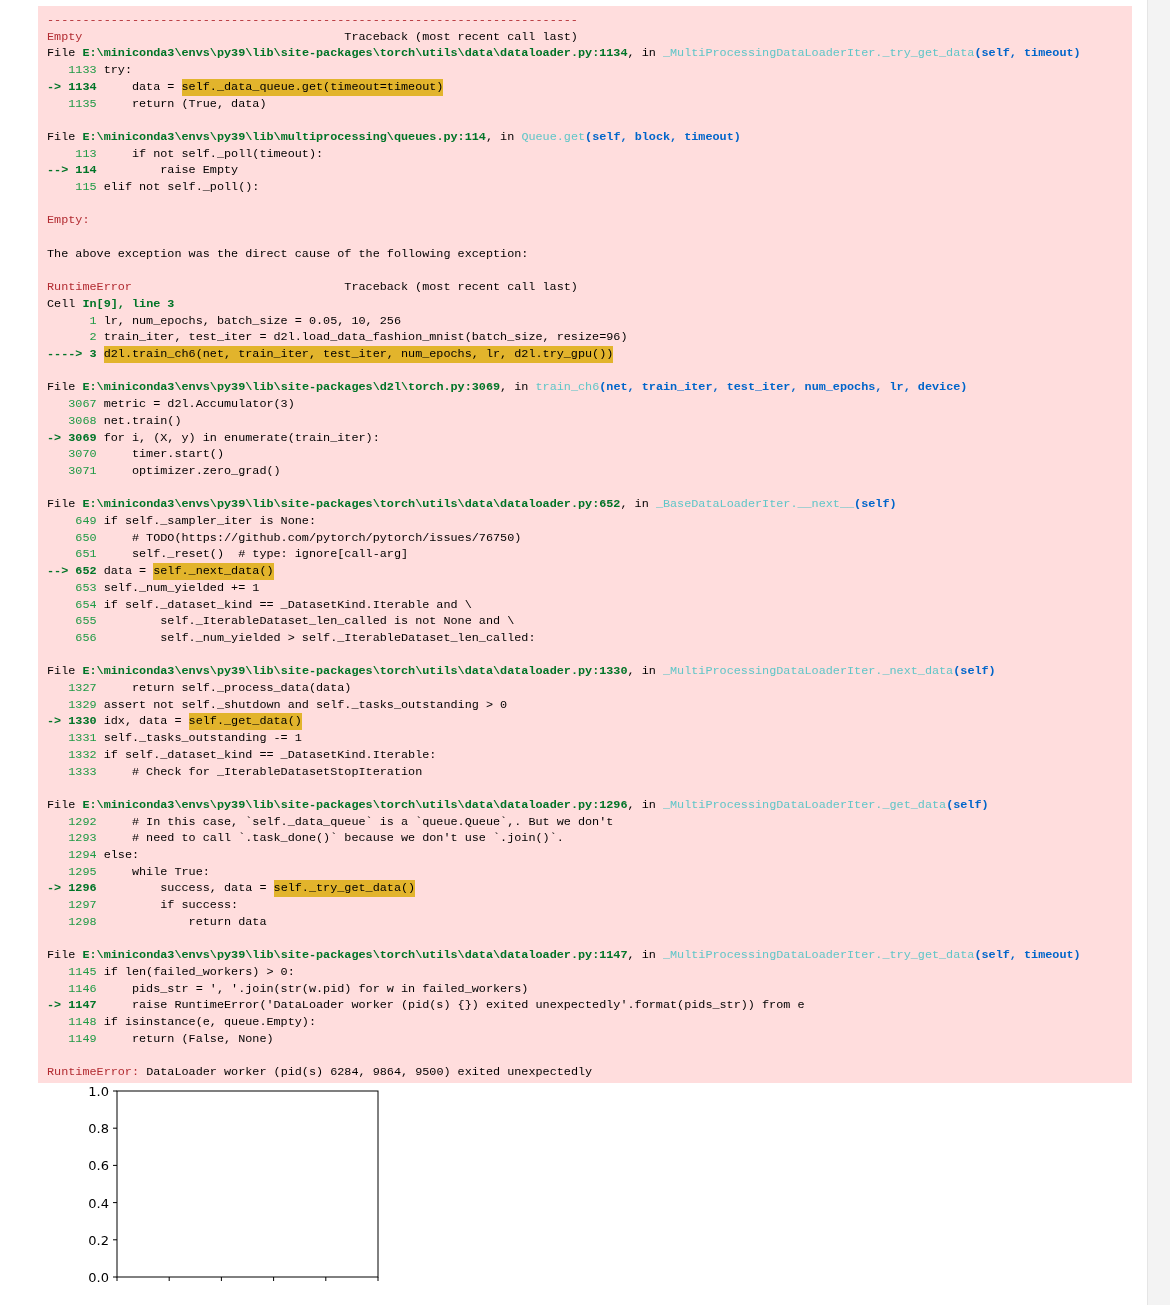  Describe the element at coordinates (426, 1006) in the screenshot. I see `code-line: -> 1147 raise RuntimeError('DataLoader worker (pid(s) {}) exited unexpectedly'.format(pids_str)) from e` at that location.